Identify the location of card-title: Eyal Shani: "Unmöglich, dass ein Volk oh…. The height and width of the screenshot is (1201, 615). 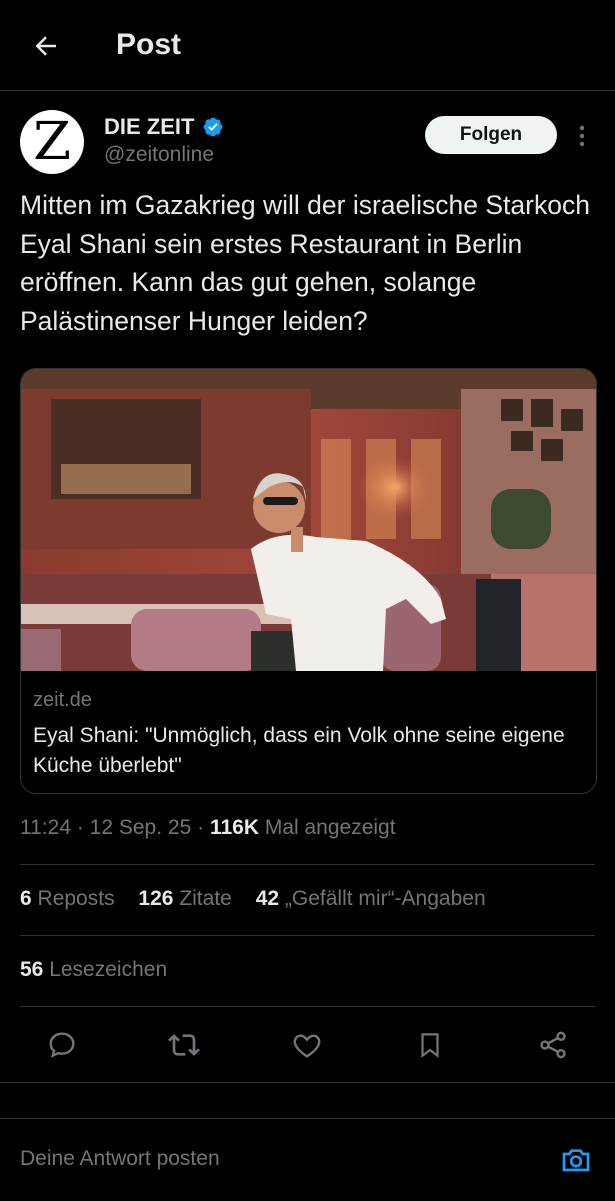
(308, 751).